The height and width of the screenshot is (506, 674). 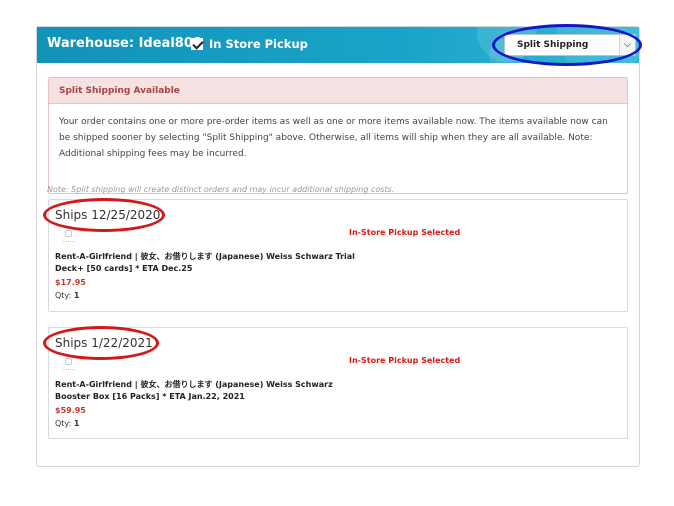 I want to click on shipment-date: Ships 12/25/2020, so click(x=108, y=215).